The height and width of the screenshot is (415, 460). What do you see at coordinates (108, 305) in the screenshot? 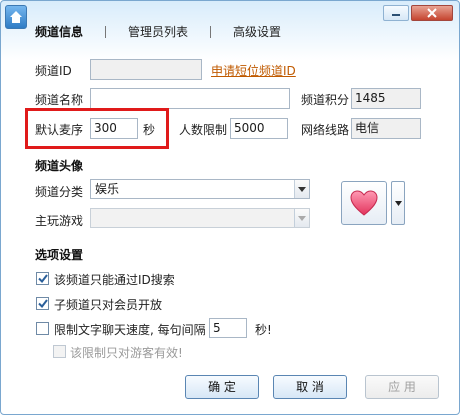
I see `members-only-label: 子频道只对会员开放` at bounding box center [108, 305].